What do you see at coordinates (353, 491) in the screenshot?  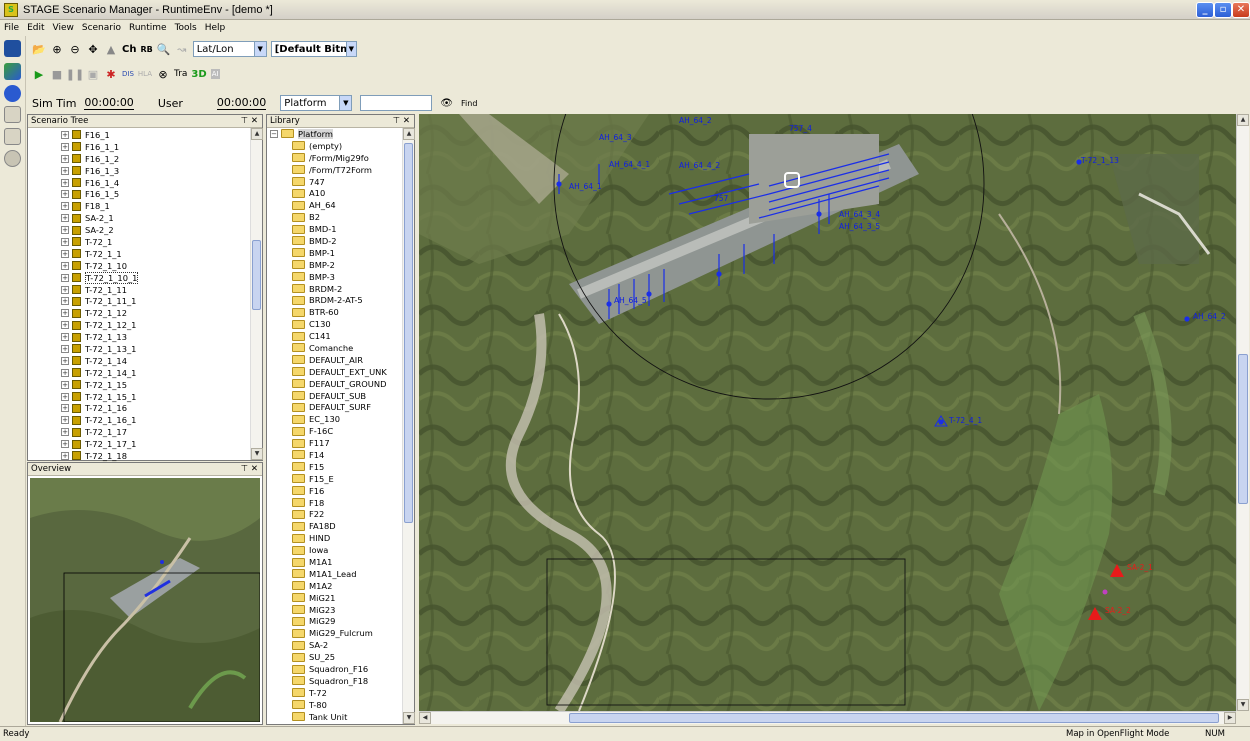 I see `library-item: F16` at bounding box center [353, 491].